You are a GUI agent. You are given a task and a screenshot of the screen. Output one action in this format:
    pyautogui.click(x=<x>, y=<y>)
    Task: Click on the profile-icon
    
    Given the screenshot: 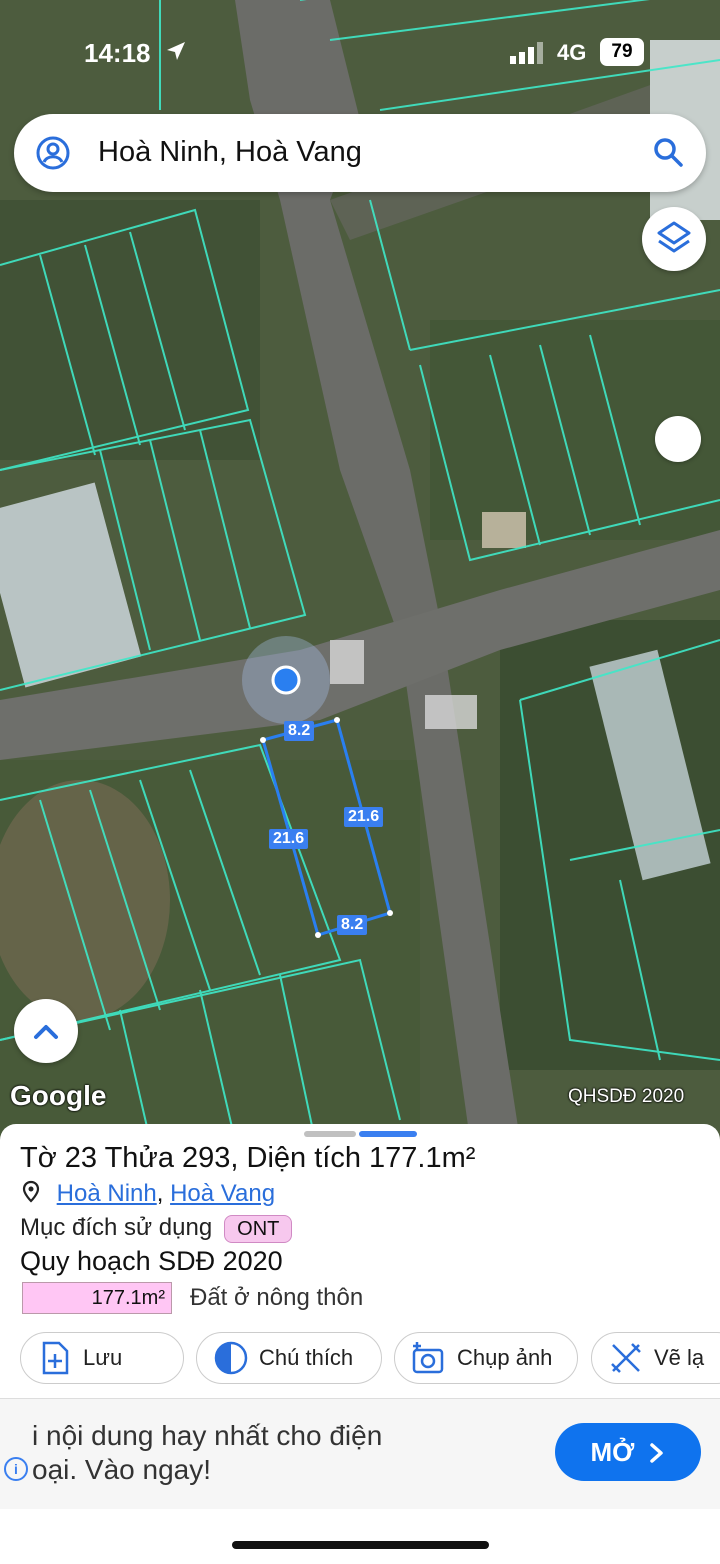 What is the action you would take?
    pyautogui.click(x=53, y=153)
    